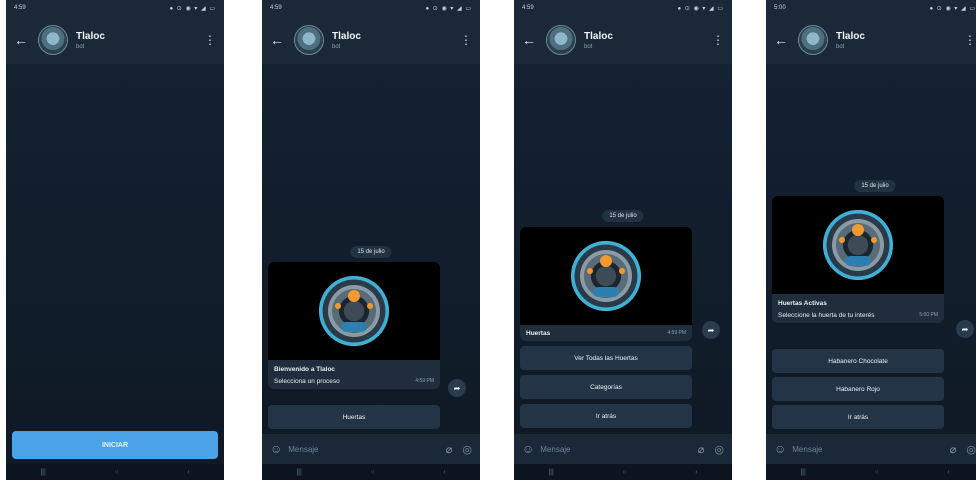  I want to click on message-time: 5:00 PM, so click(928, 315).